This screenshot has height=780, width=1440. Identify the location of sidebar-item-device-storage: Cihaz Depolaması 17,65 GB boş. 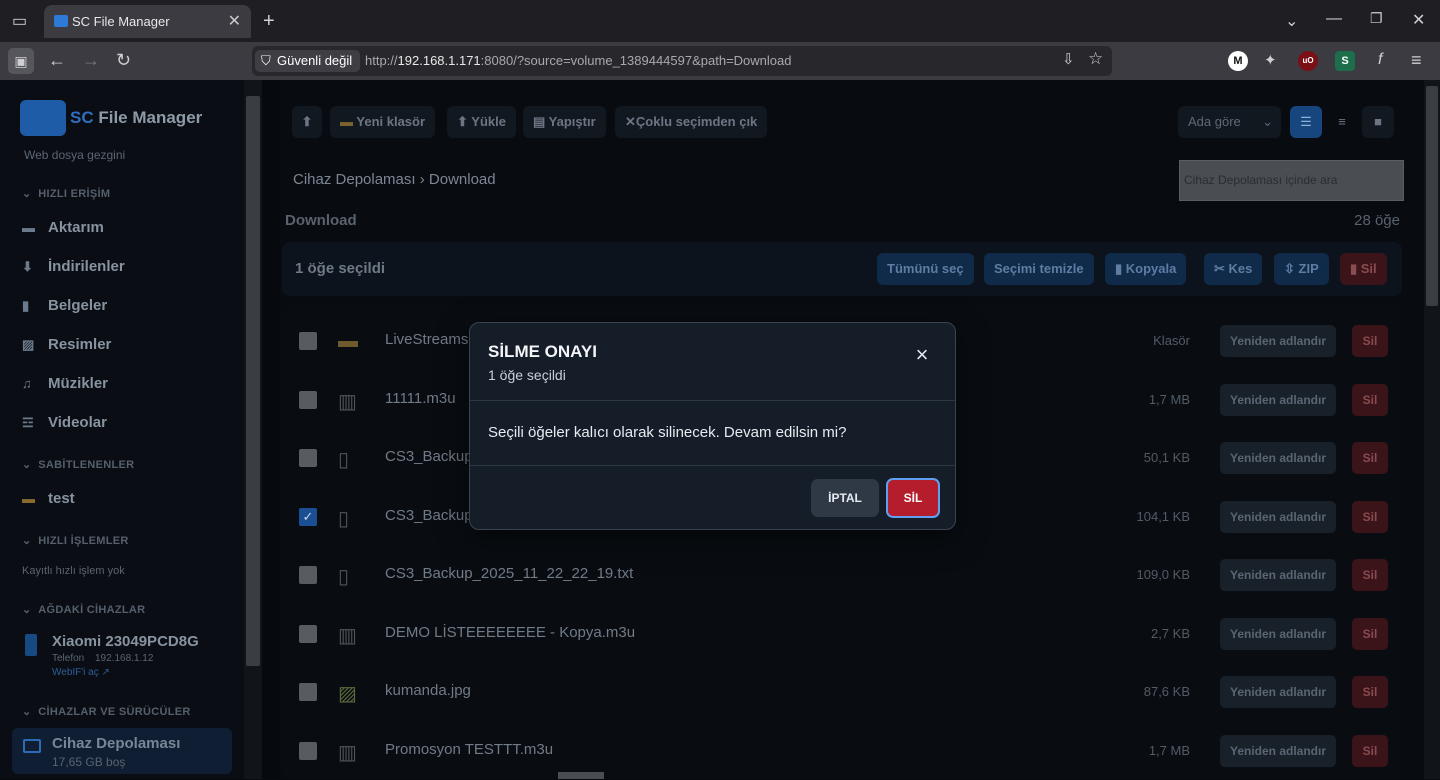
(122, 751).